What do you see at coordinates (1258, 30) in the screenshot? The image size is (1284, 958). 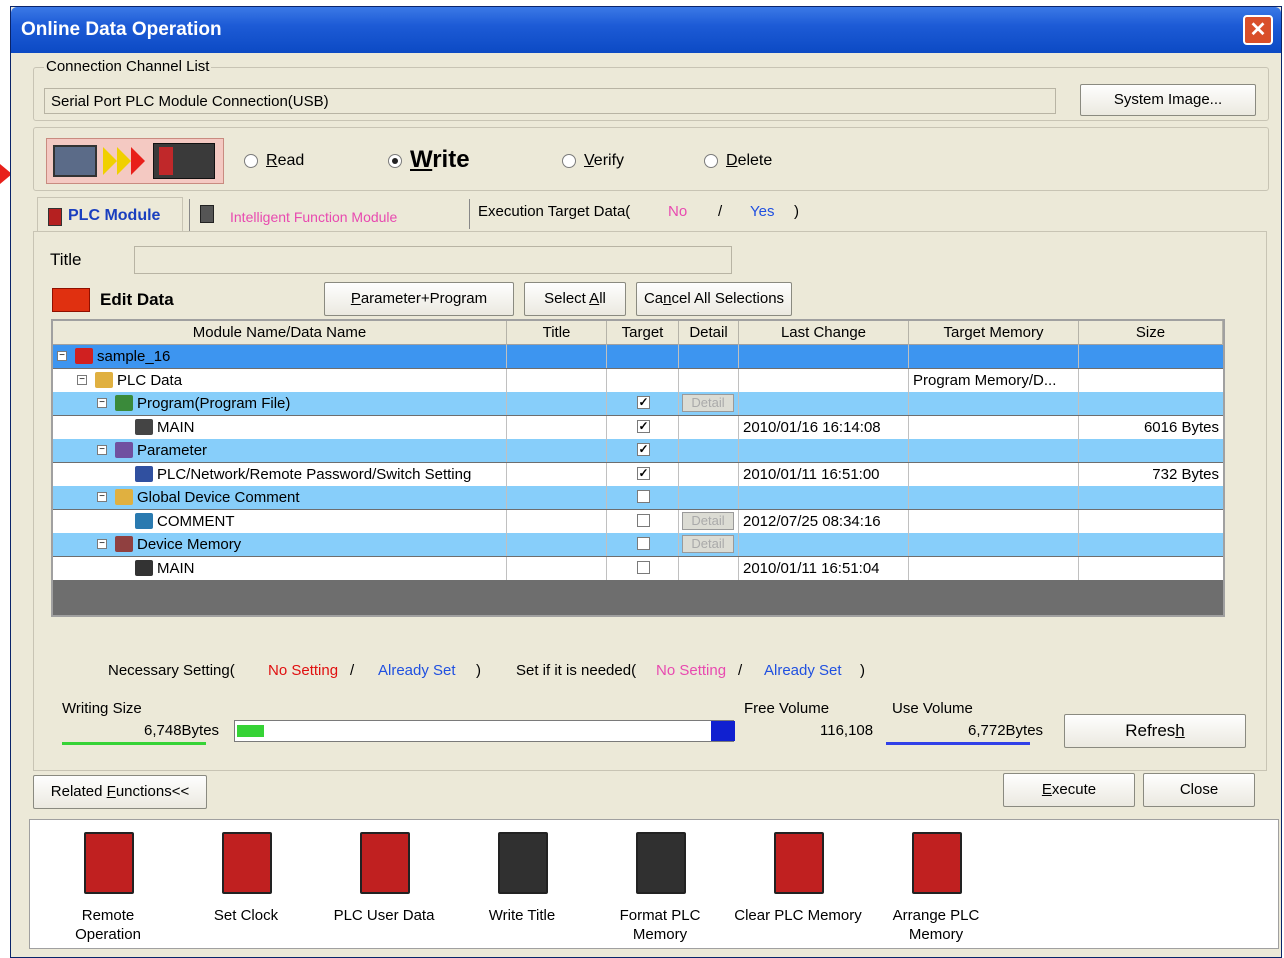 I see `window-close-button: ✕` at bounding box center [1258, 30].